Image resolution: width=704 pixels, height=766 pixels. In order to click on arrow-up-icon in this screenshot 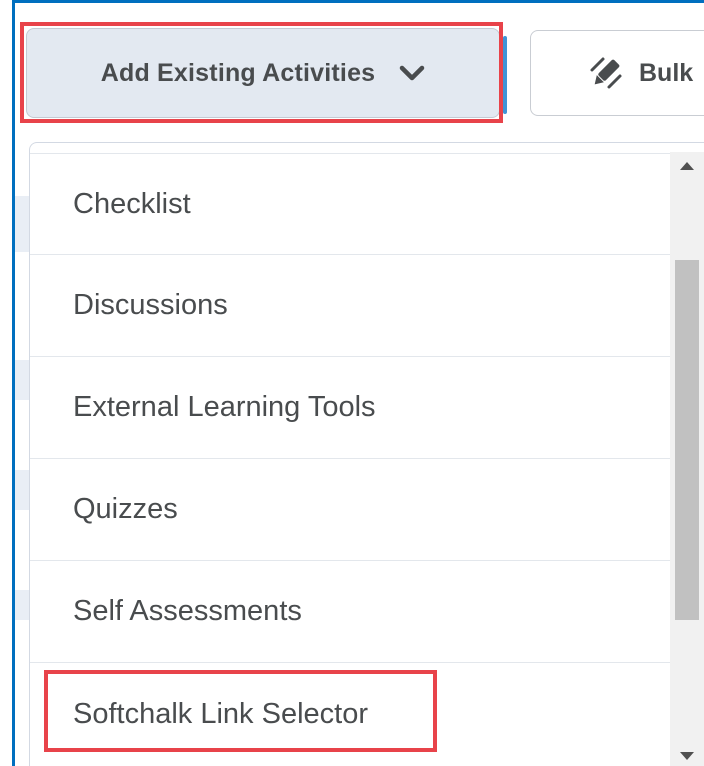, I will do `click(687, 166)`.